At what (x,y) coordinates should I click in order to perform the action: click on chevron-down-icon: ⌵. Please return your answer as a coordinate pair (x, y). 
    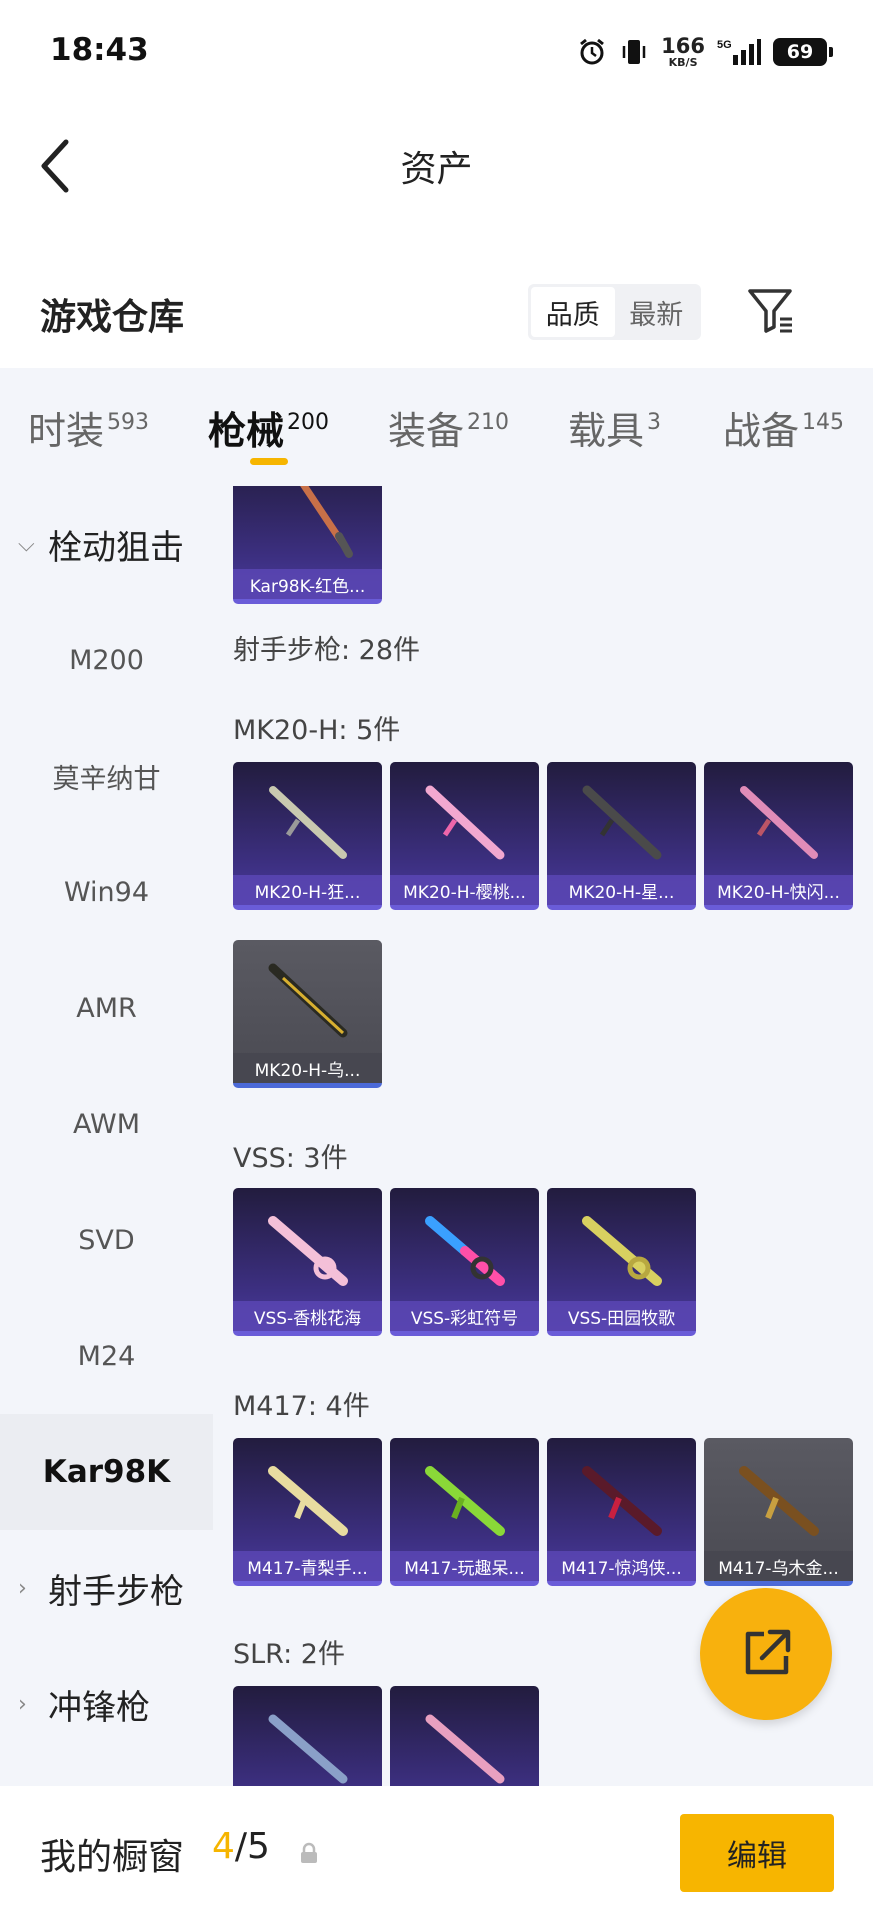
    Looking at the image, I should click on (26, 544).